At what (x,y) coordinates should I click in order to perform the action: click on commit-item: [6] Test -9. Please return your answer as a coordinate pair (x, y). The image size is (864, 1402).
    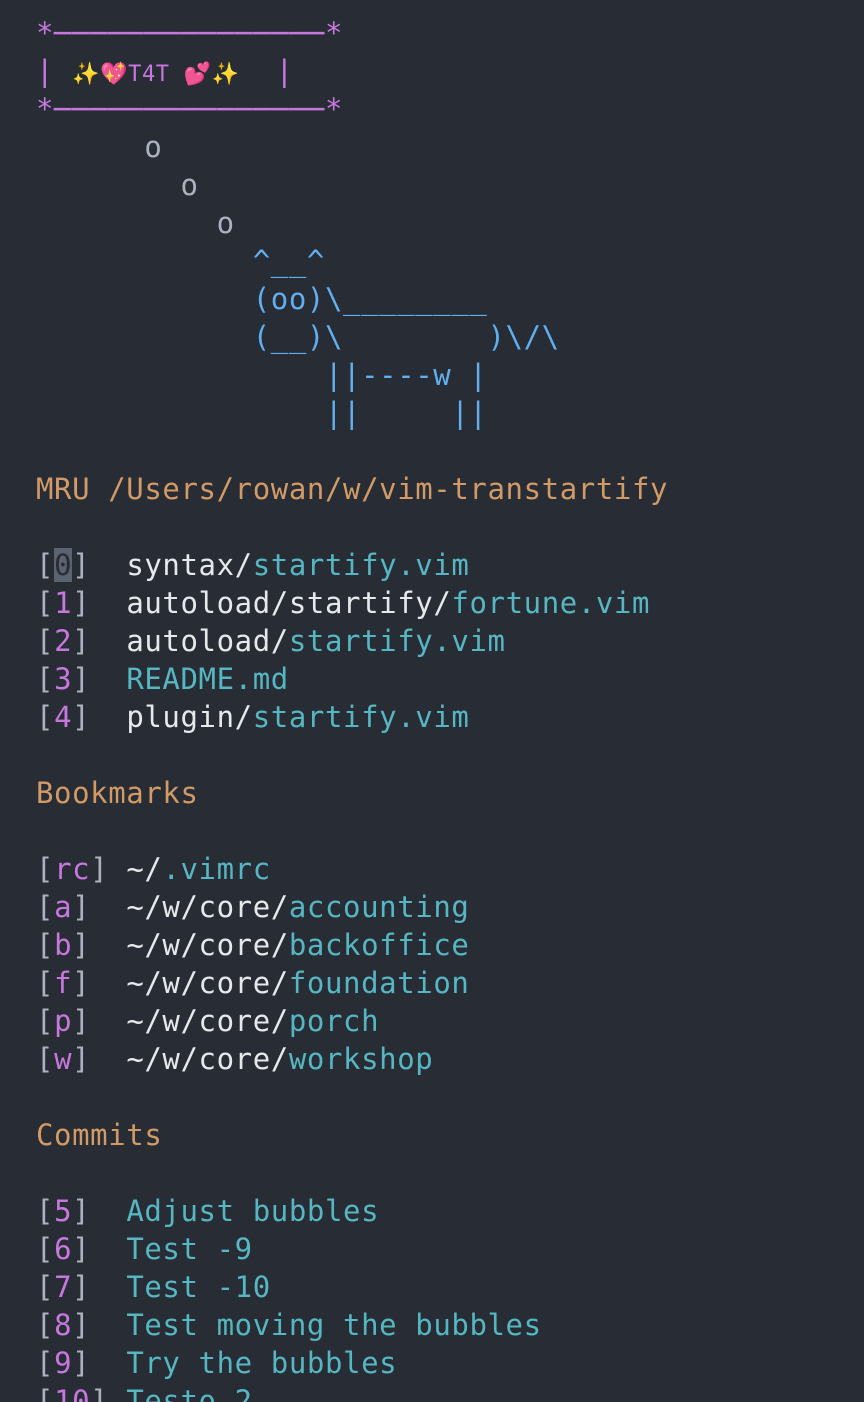
    Looking at the image, I should click on (144, 1249).